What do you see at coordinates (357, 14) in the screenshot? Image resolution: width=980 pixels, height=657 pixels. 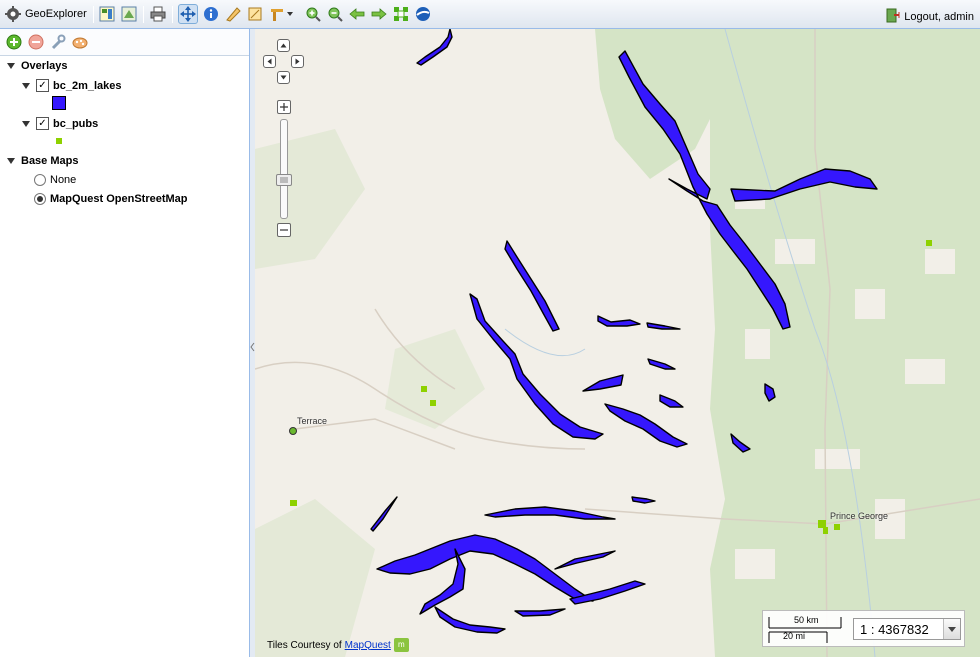 I see `navigate-back-icon` at bounding box center [357, 14].